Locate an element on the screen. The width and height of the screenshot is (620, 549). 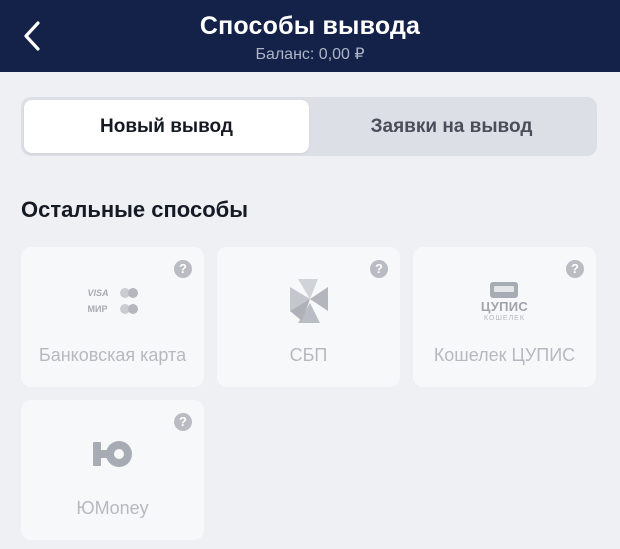
method-card-yumoney: ? ЮMoney is located at coordinates (112, 470).